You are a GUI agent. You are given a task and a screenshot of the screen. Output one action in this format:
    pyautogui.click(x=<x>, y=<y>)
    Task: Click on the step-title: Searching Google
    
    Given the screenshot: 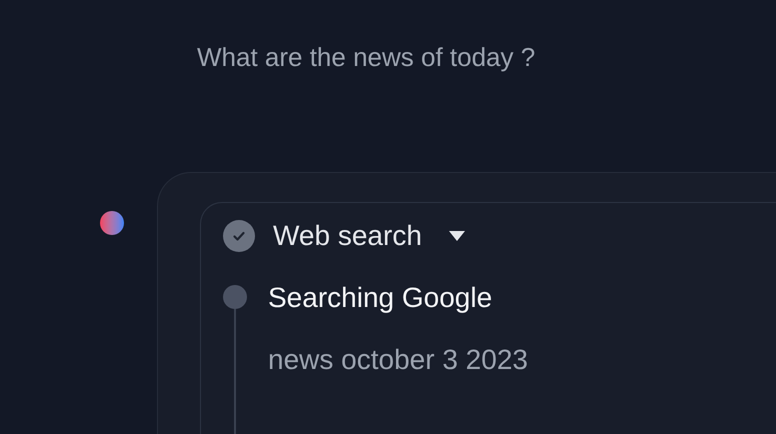 What is the action you would take?
    pyautogui.click(x=381, y=298)
    